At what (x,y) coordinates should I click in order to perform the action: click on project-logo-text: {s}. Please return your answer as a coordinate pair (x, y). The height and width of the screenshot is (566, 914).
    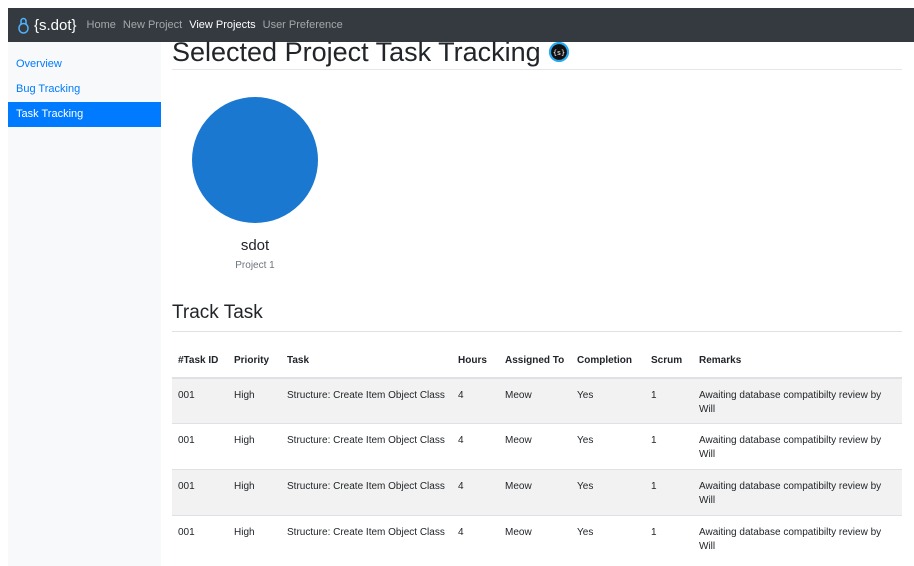
    Looking at the image, I should click on (558, 53).